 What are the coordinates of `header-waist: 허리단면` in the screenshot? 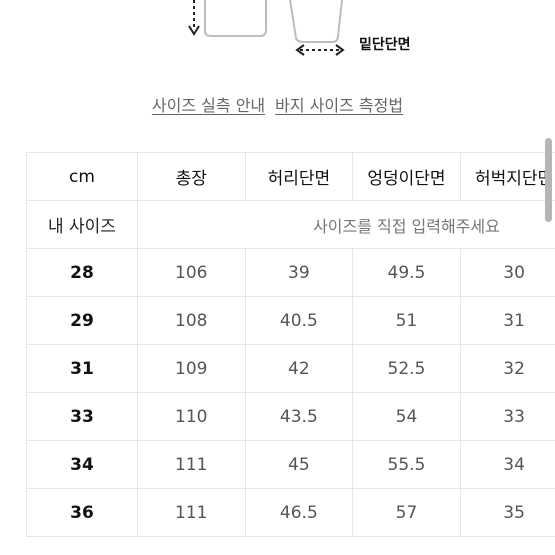 It's located at (299, 176).